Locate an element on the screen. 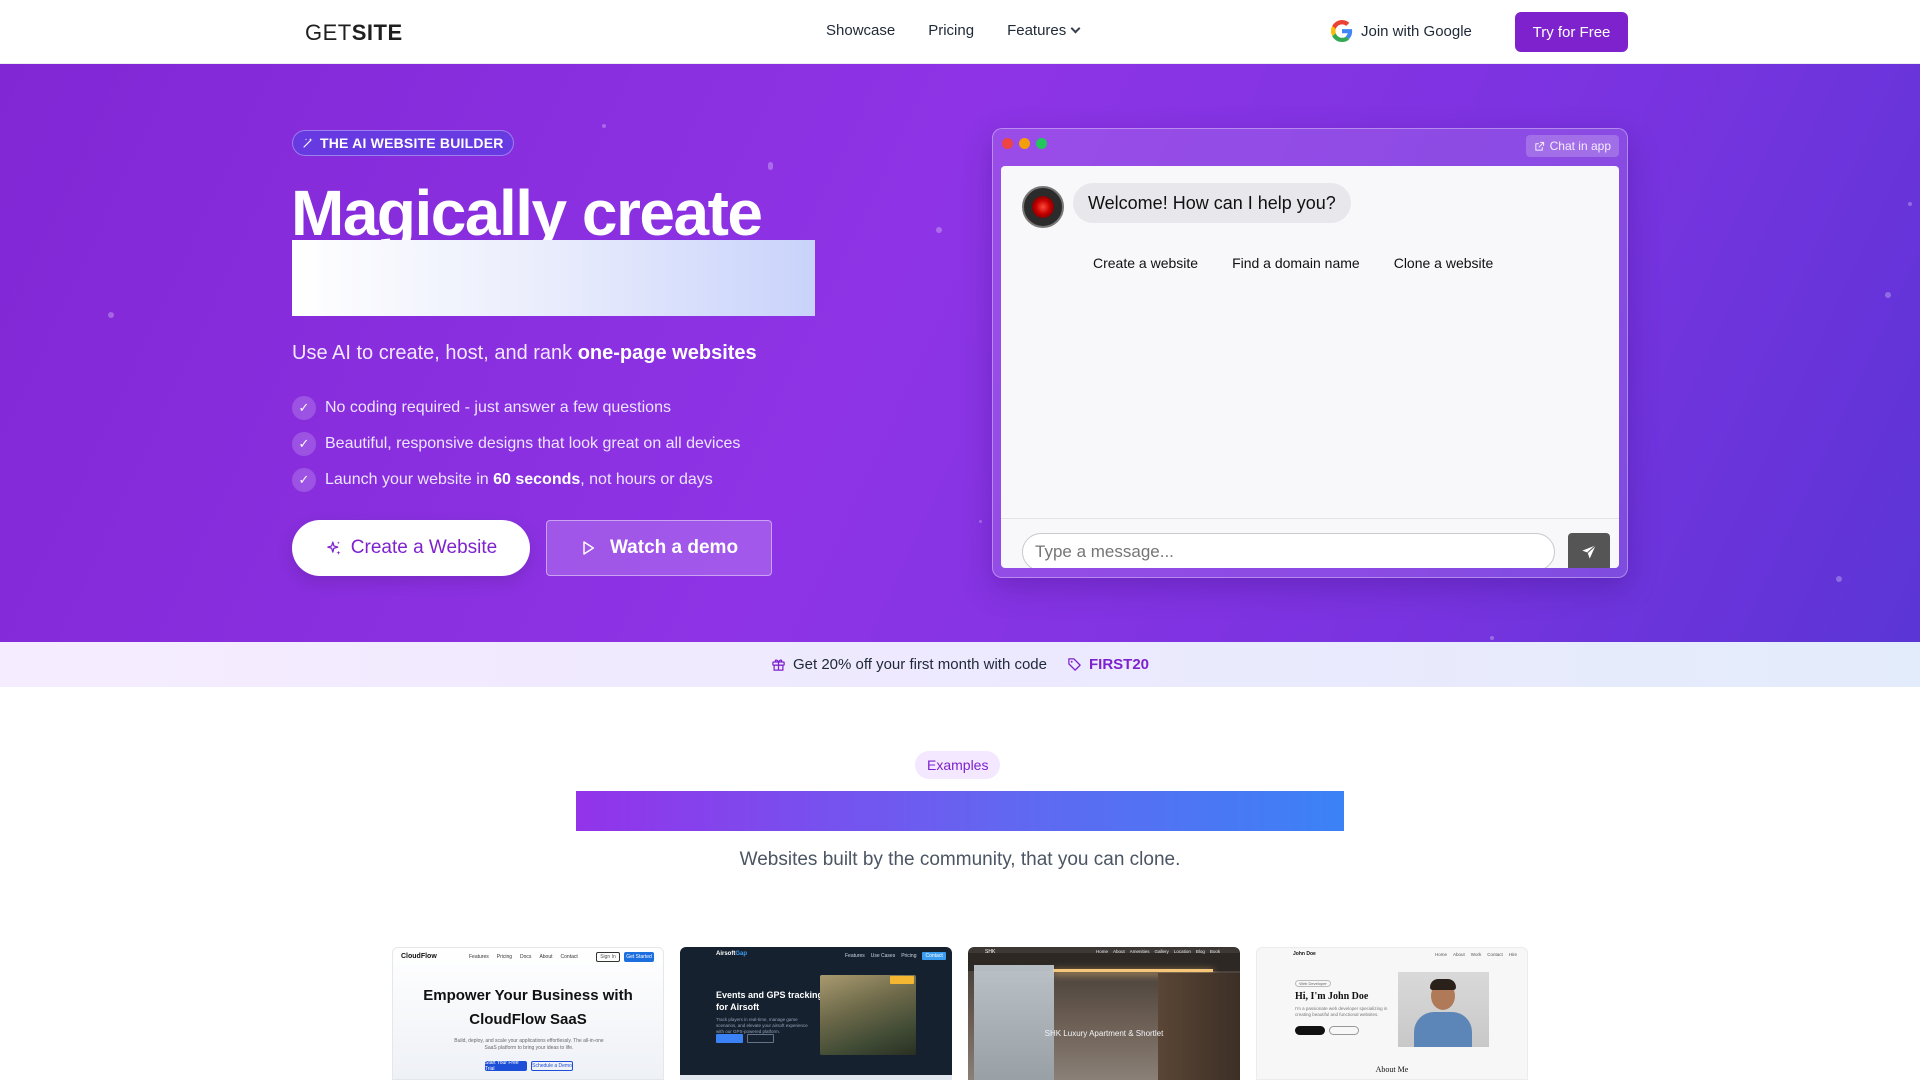 Image resolution: width=1920 pixels, height=1080 pixels. suggestion-create-website: Create a website is located at coordinates (1145, 263).